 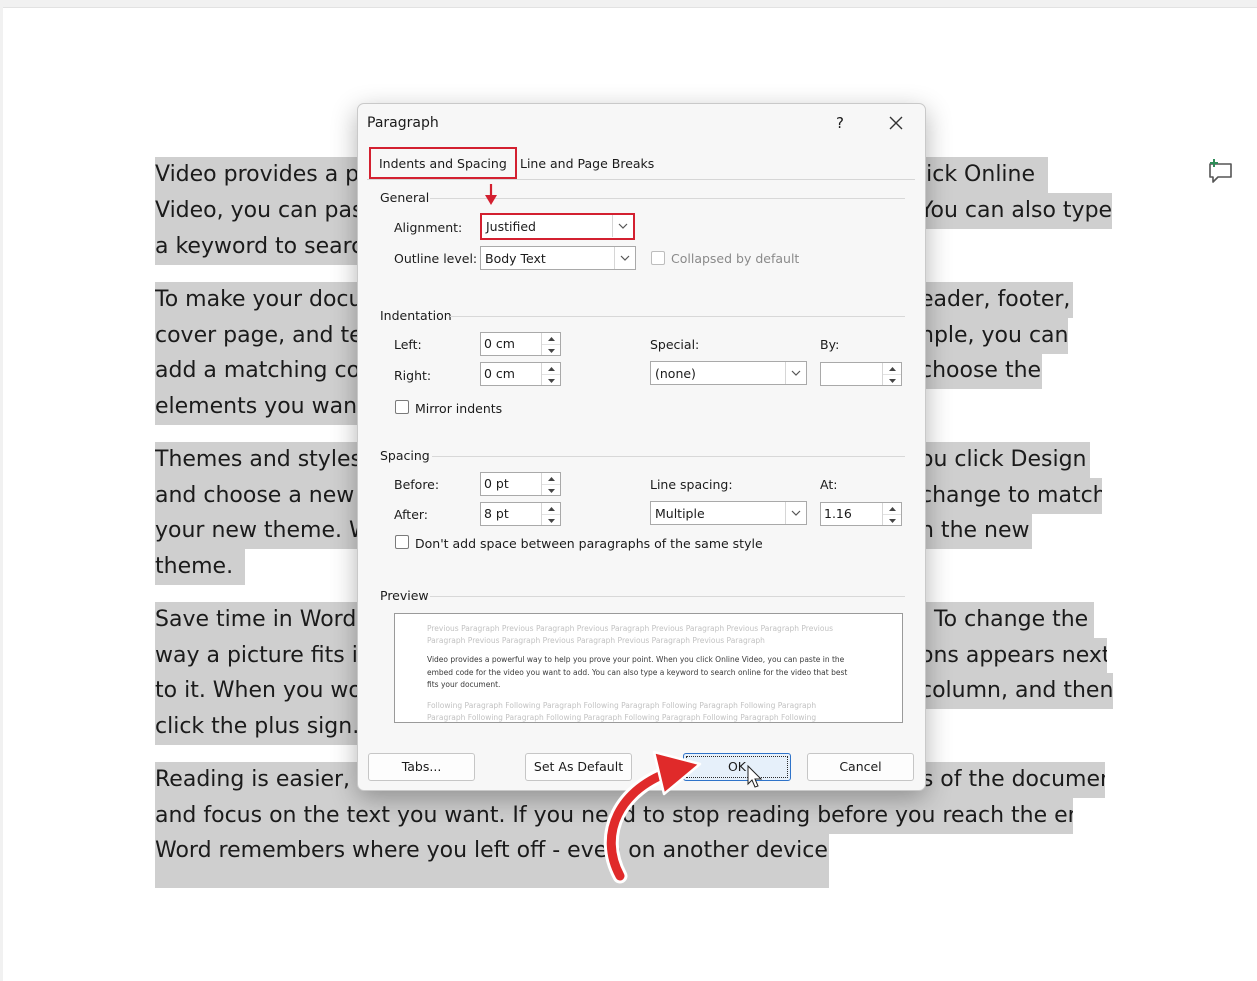 What do you see at coordinates (520, 484) in the screenshot?
I see `spacing-before-input: 0 pt` at bounding box center [520, 484].